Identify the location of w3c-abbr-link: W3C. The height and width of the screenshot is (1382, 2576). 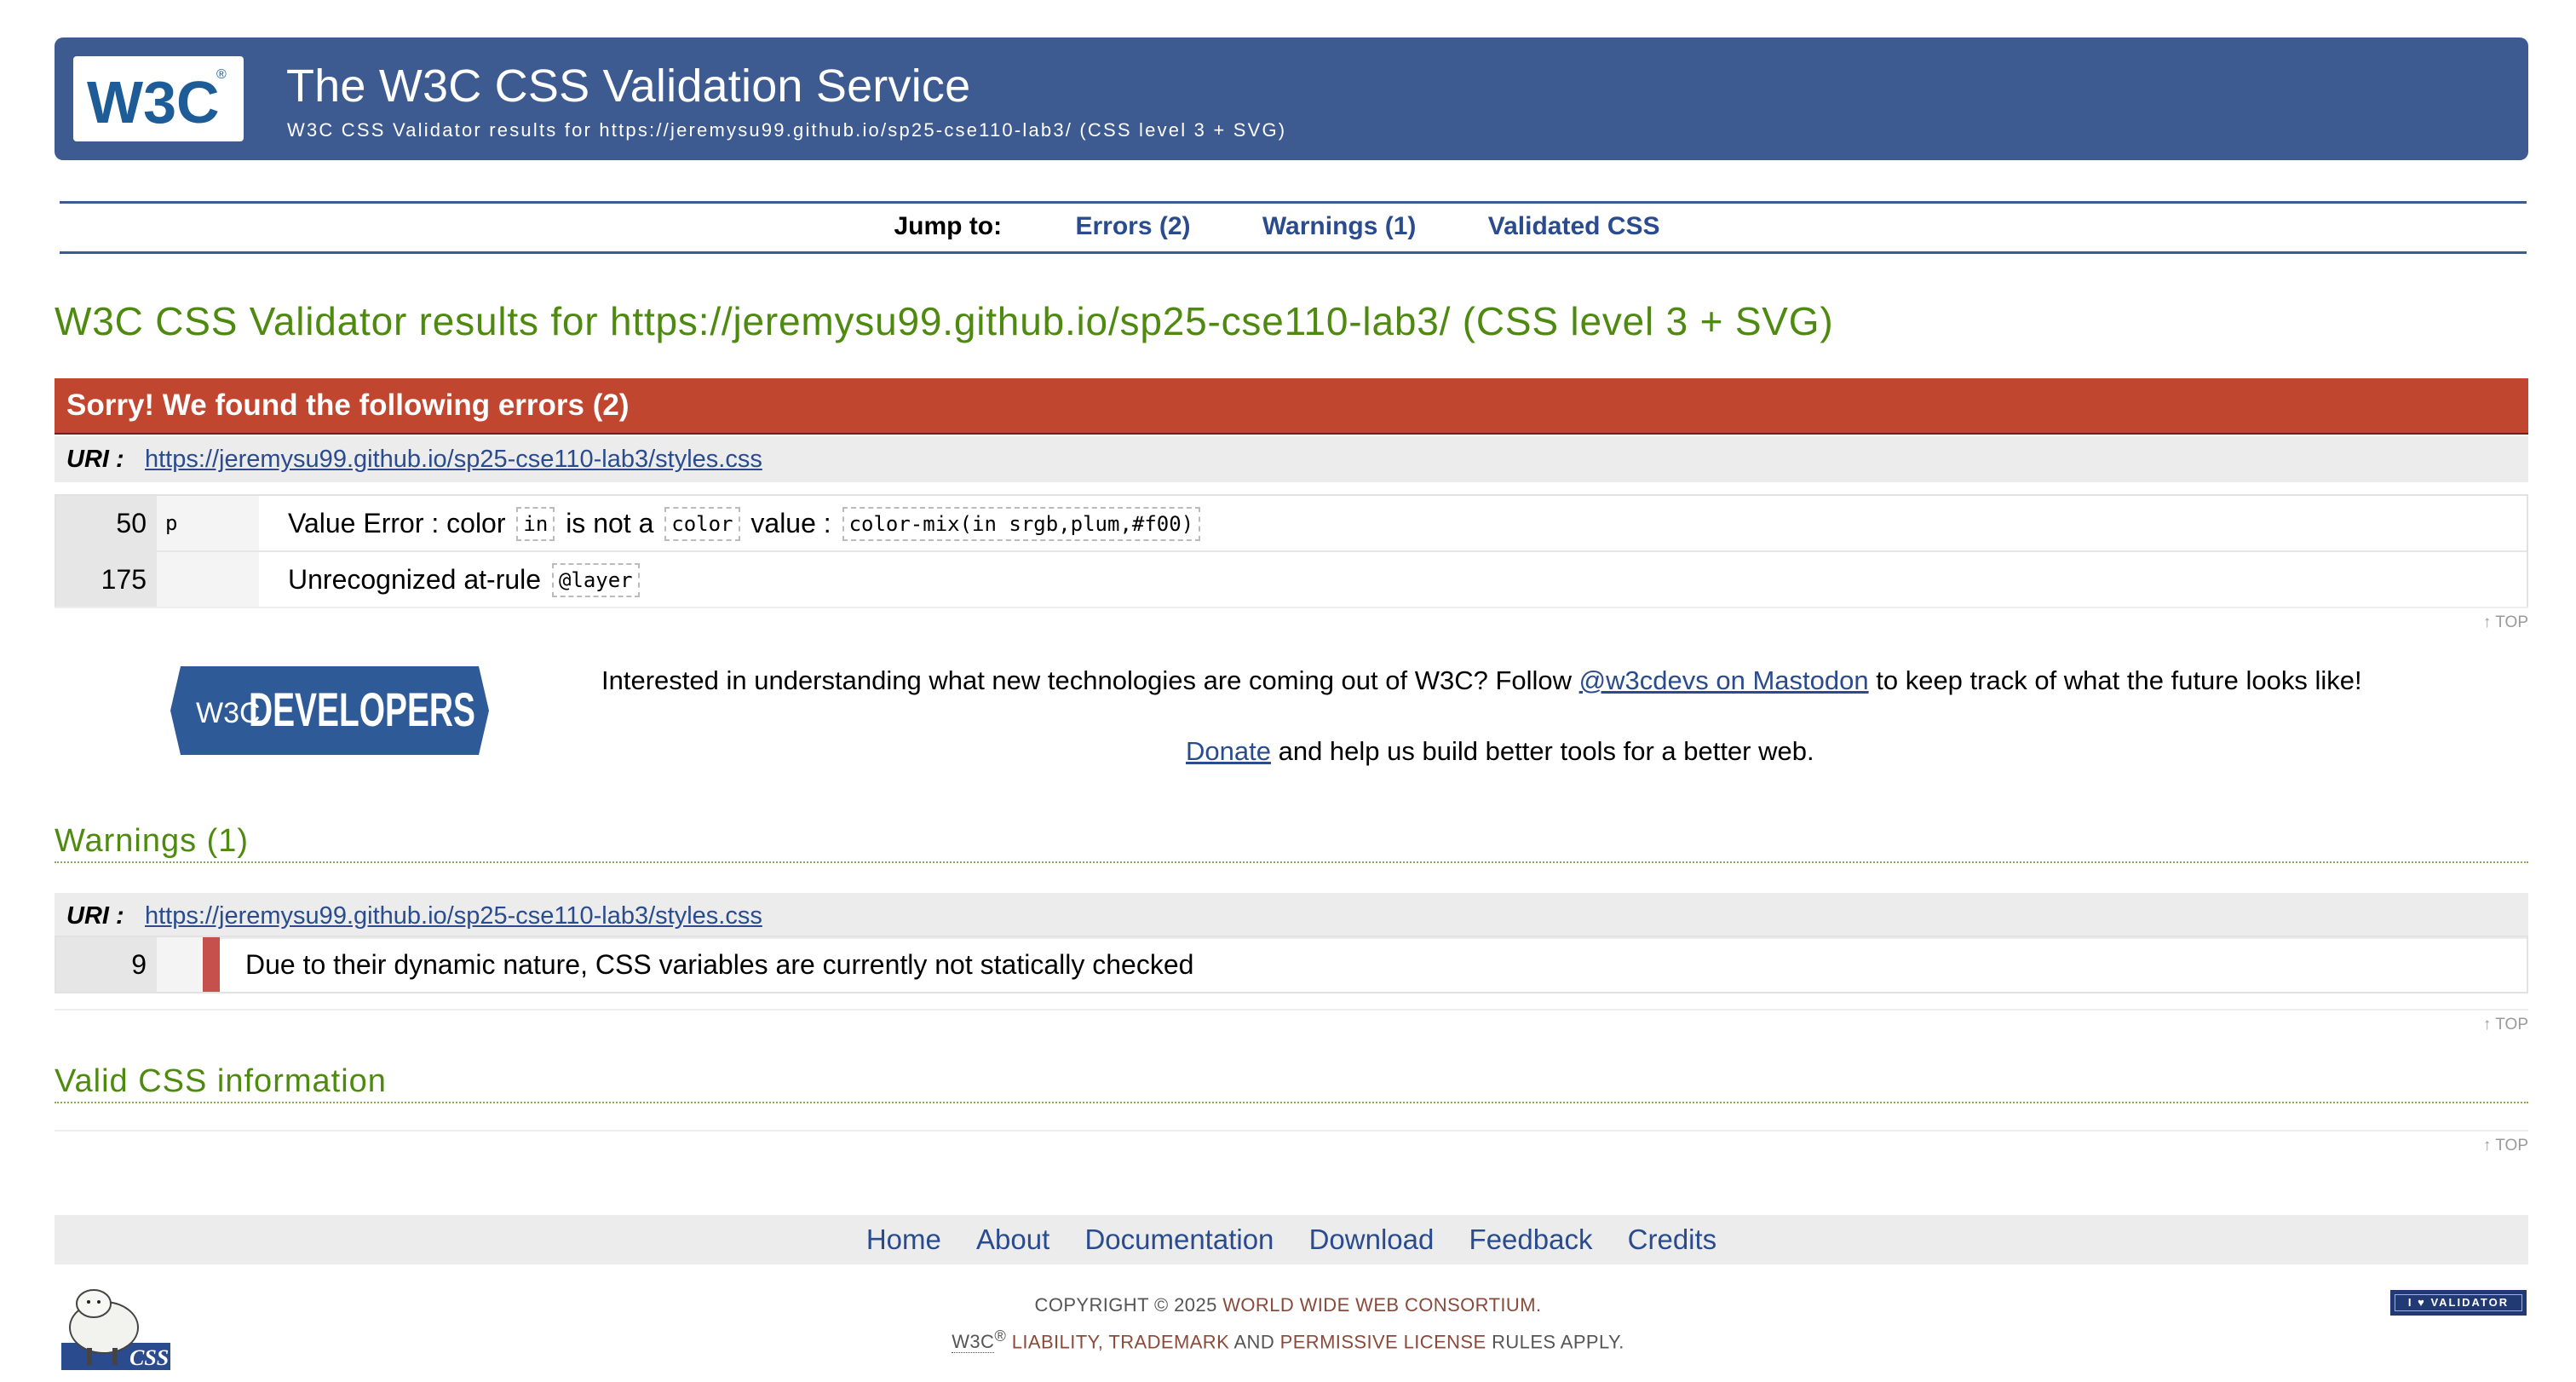
(973, 1342).